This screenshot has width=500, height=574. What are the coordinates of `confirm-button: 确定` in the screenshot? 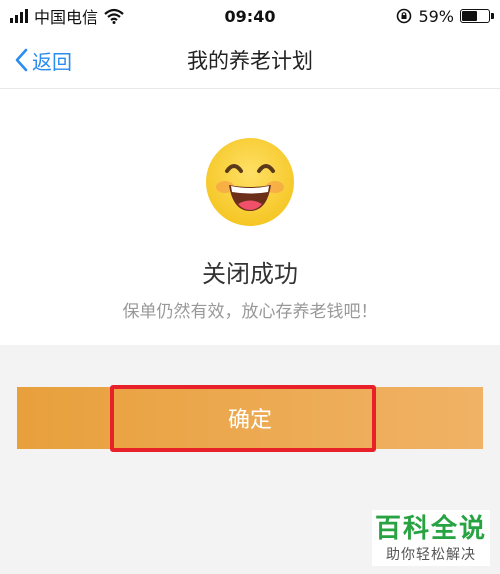 It's located at (250, 418).